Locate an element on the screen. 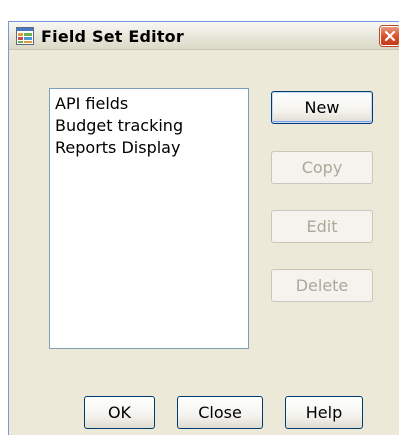 The height and width of the screenshot is (435, 399). copy-button: Copy is located at coordinates (322, 167).